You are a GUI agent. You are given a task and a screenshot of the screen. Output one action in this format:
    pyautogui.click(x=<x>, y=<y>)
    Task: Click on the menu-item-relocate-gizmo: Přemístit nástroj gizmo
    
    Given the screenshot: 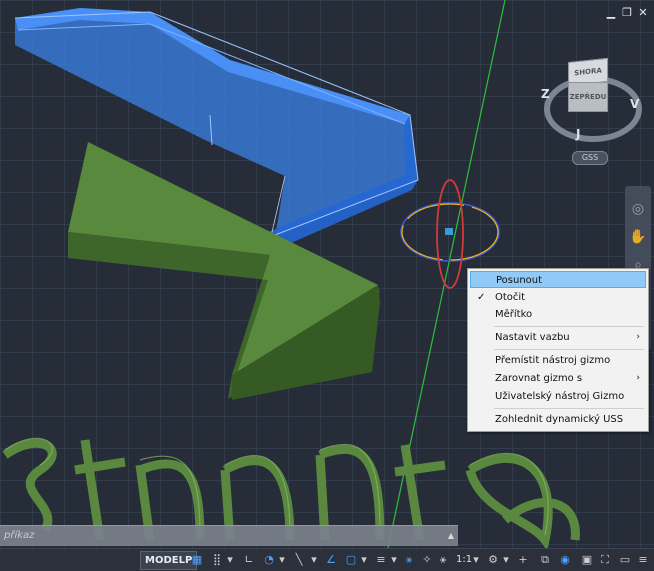 What is the action you would take?
    pyautogui.click(x=558, y=360)
    